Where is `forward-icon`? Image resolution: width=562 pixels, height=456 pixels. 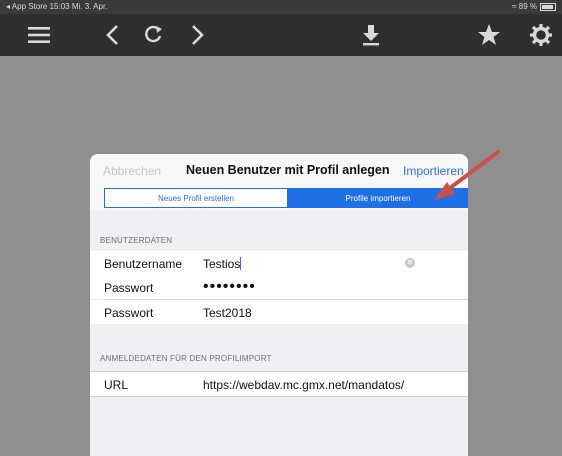 forward-icon is located at coordinates (197, 35).